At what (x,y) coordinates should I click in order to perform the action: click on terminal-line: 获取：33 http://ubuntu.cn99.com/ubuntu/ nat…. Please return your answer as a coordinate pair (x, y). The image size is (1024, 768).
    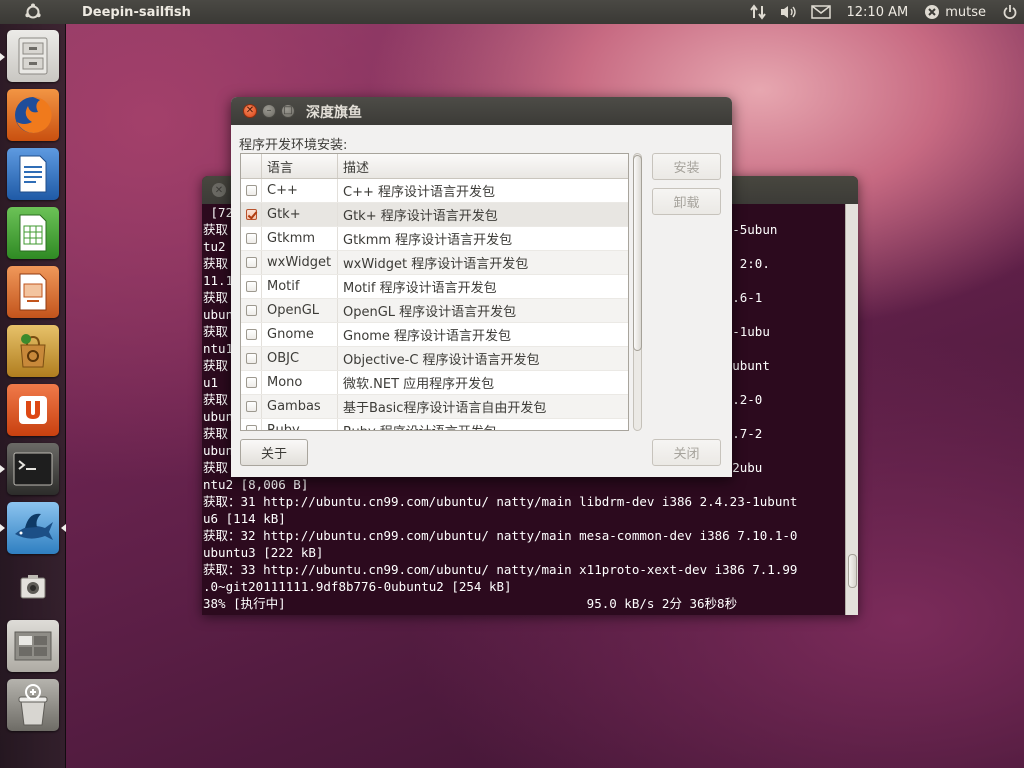
    Looking at the image, I should click on (500, 569).